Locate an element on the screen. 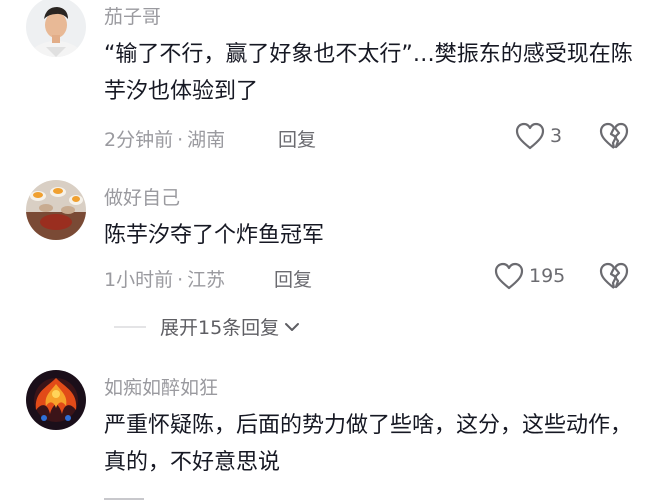  like-button: 195 is located at coordinates (529, 276).